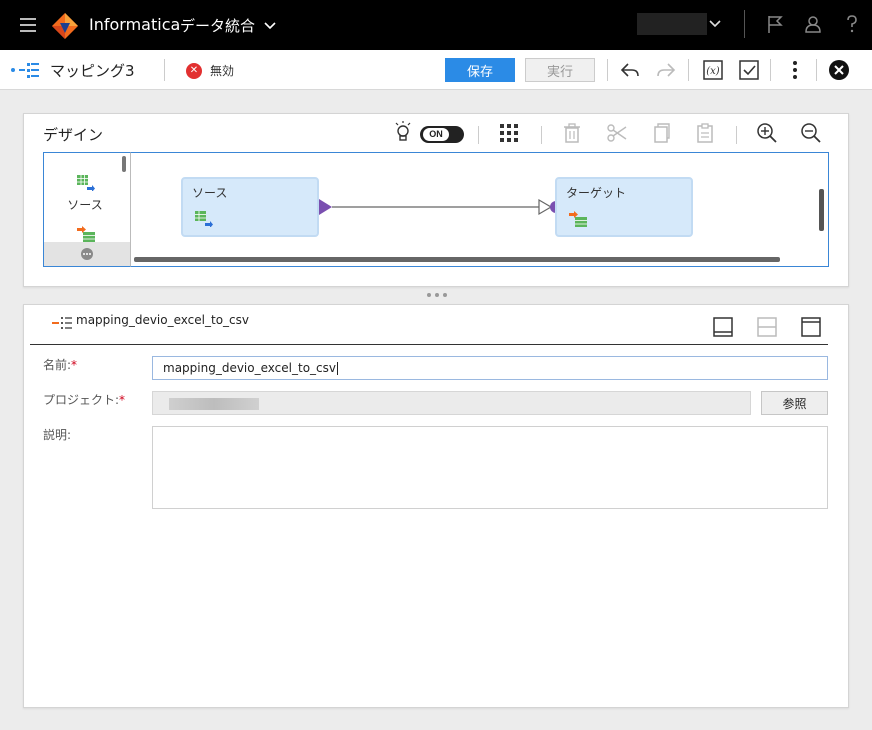 The width and height of the screenshot is (872, 730). Describe the element at coordinates (630, 70) in the screenshot. I see `undo-icon` at that location.